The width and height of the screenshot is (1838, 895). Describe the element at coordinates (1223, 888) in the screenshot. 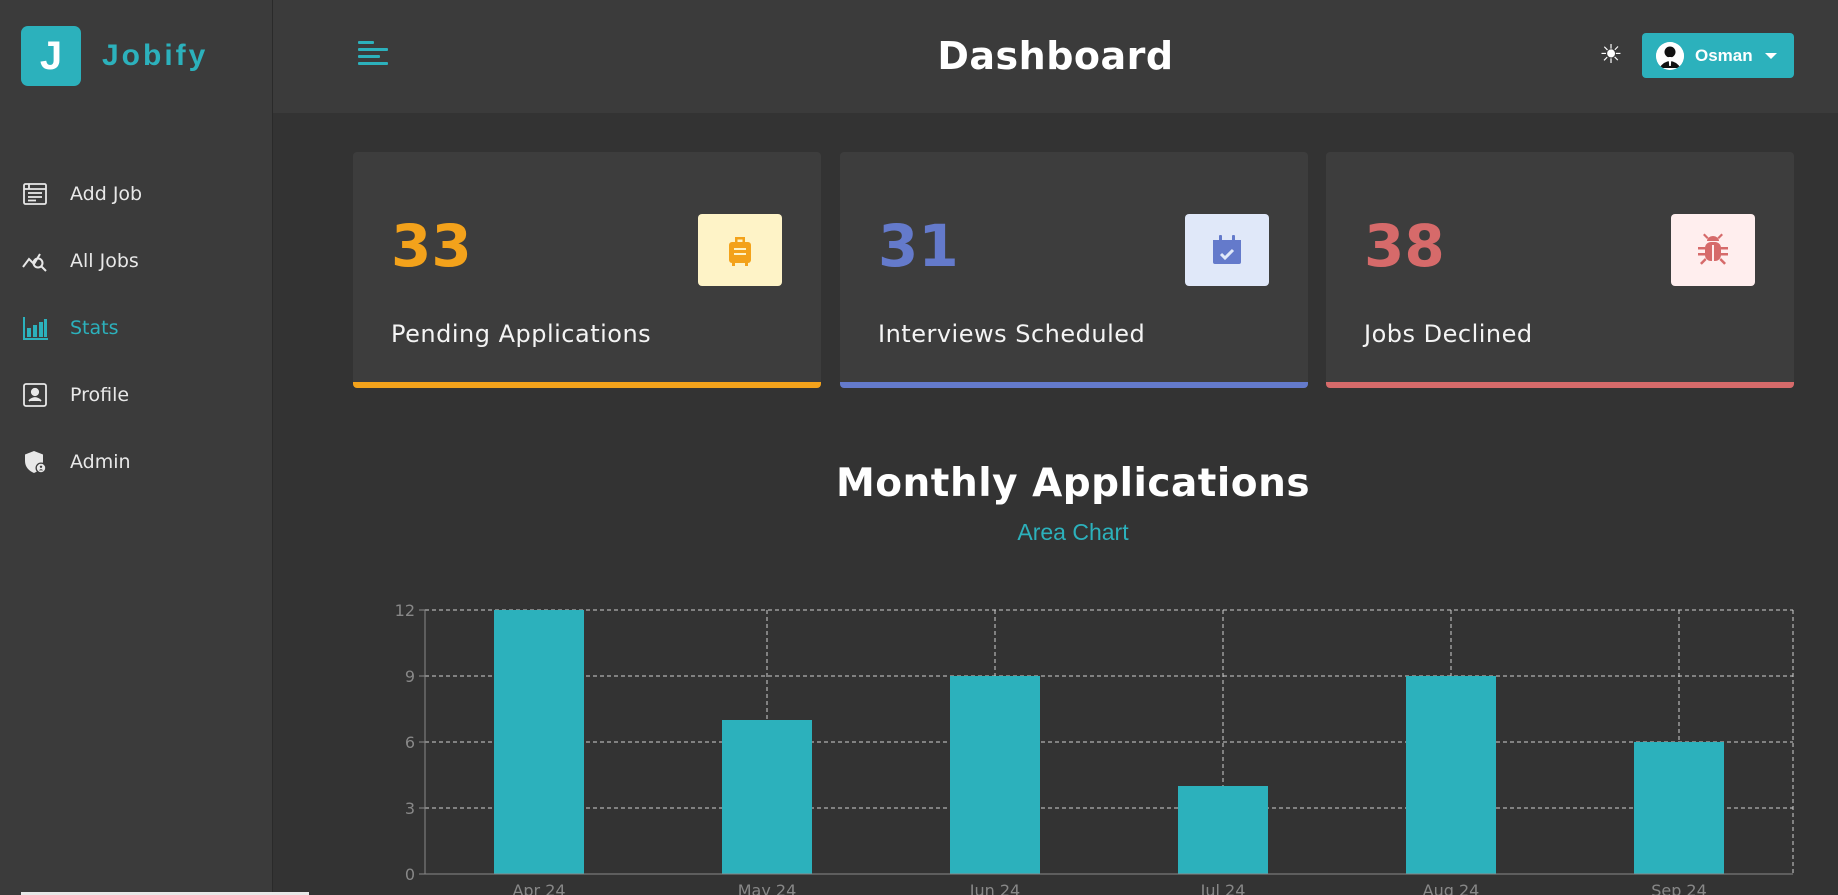

I see `x-tick-label: Jul 24` at that location.